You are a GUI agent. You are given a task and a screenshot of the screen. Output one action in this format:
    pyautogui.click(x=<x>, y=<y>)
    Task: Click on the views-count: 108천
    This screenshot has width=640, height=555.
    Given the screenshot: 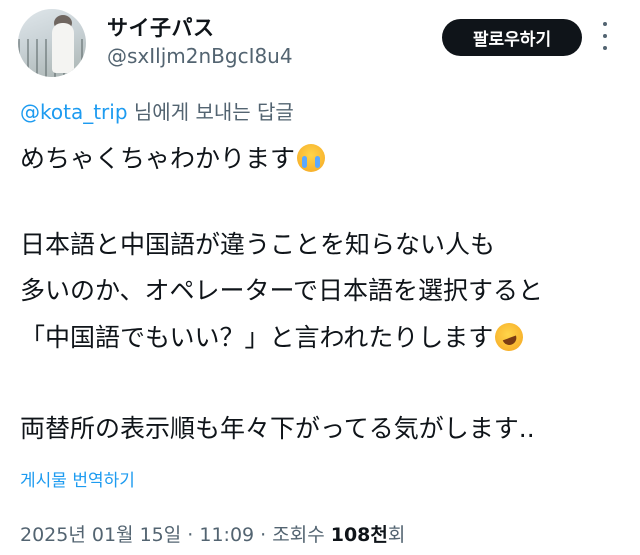 What is the action you would take?
    pyautogui.click(x=359, y=535)
    